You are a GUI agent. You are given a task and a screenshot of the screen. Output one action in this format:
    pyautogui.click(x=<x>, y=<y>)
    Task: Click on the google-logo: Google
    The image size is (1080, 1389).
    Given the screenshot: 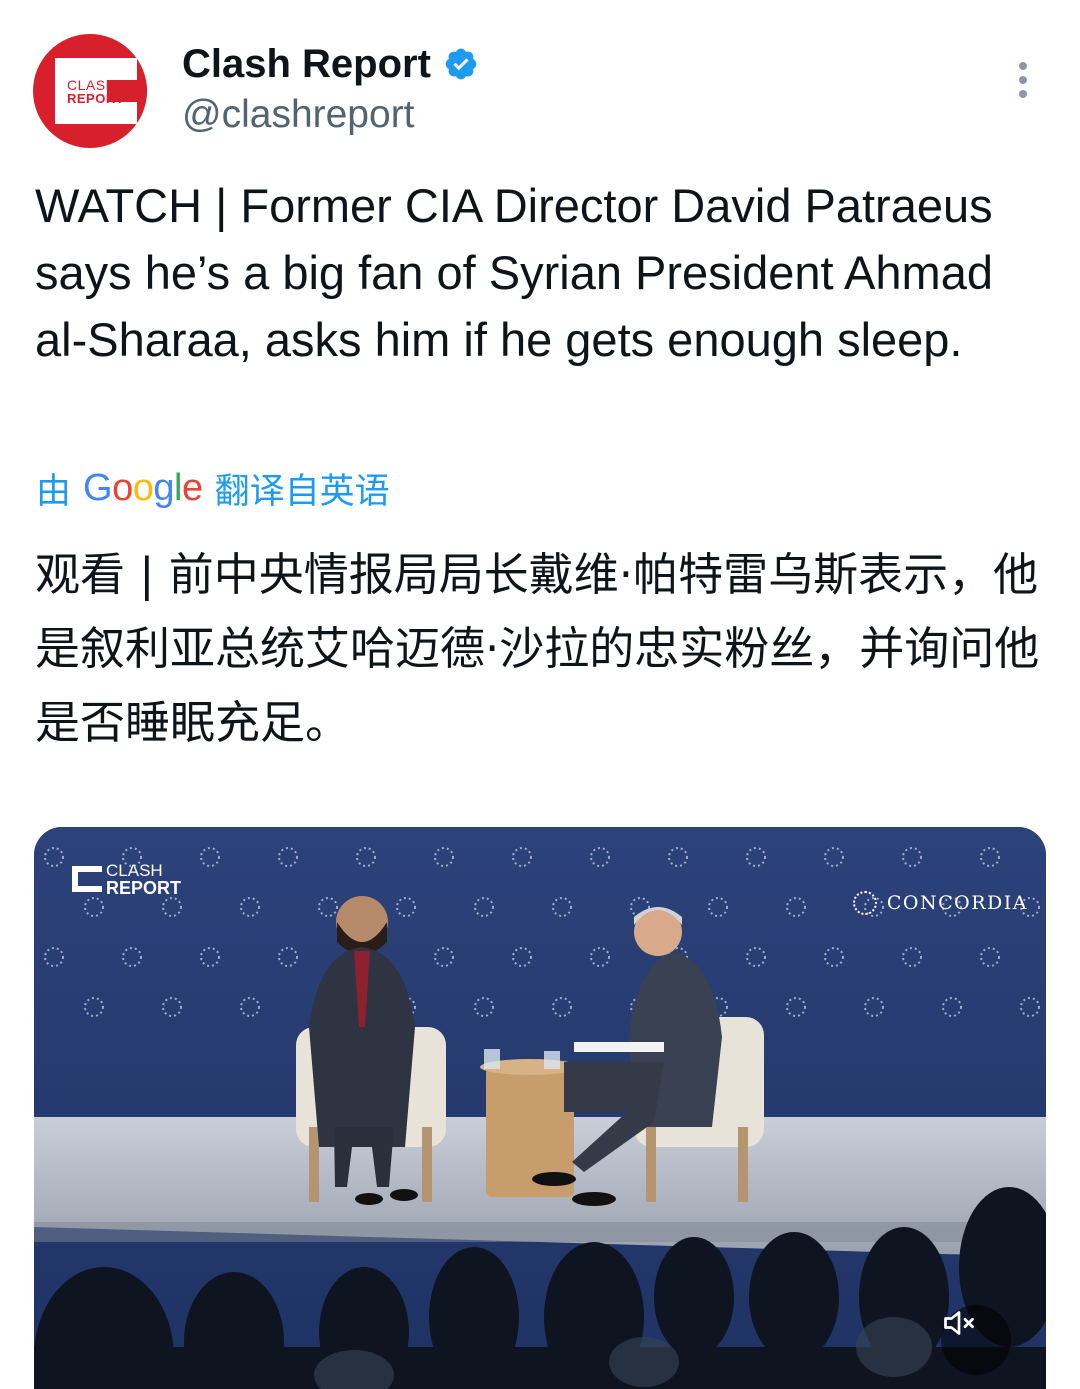 What is the action you would take?
    pyautogui.click(x=143, y=487)
    